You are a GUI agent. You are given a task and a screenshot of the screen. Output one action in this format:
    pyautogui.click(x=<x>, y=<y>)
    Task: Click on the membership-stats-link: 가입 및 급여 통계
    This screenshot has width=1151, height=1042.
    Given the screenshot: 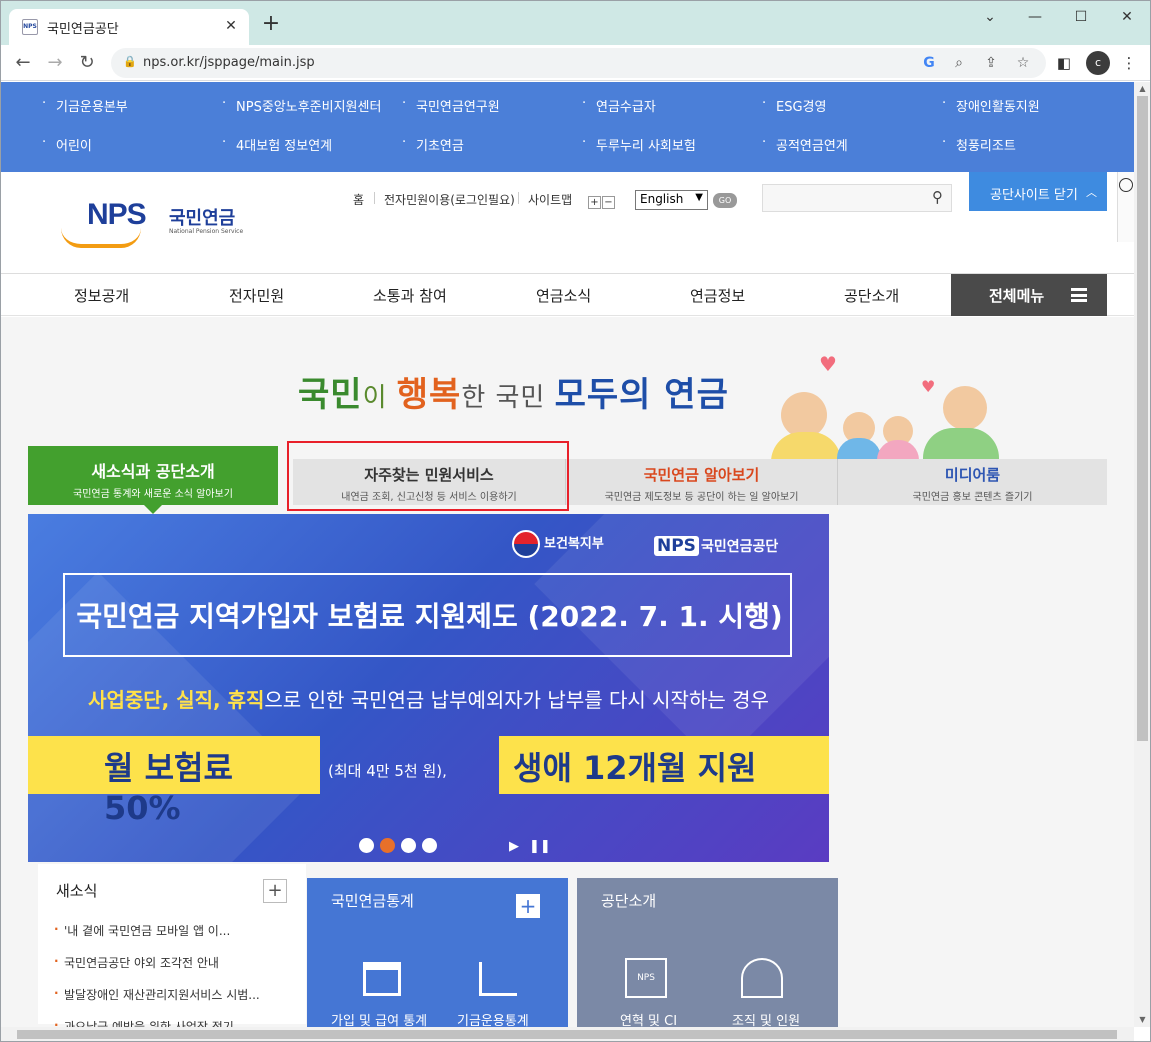 What is the action you would take?
    pyautogui.click(x=379, y=1018)
    